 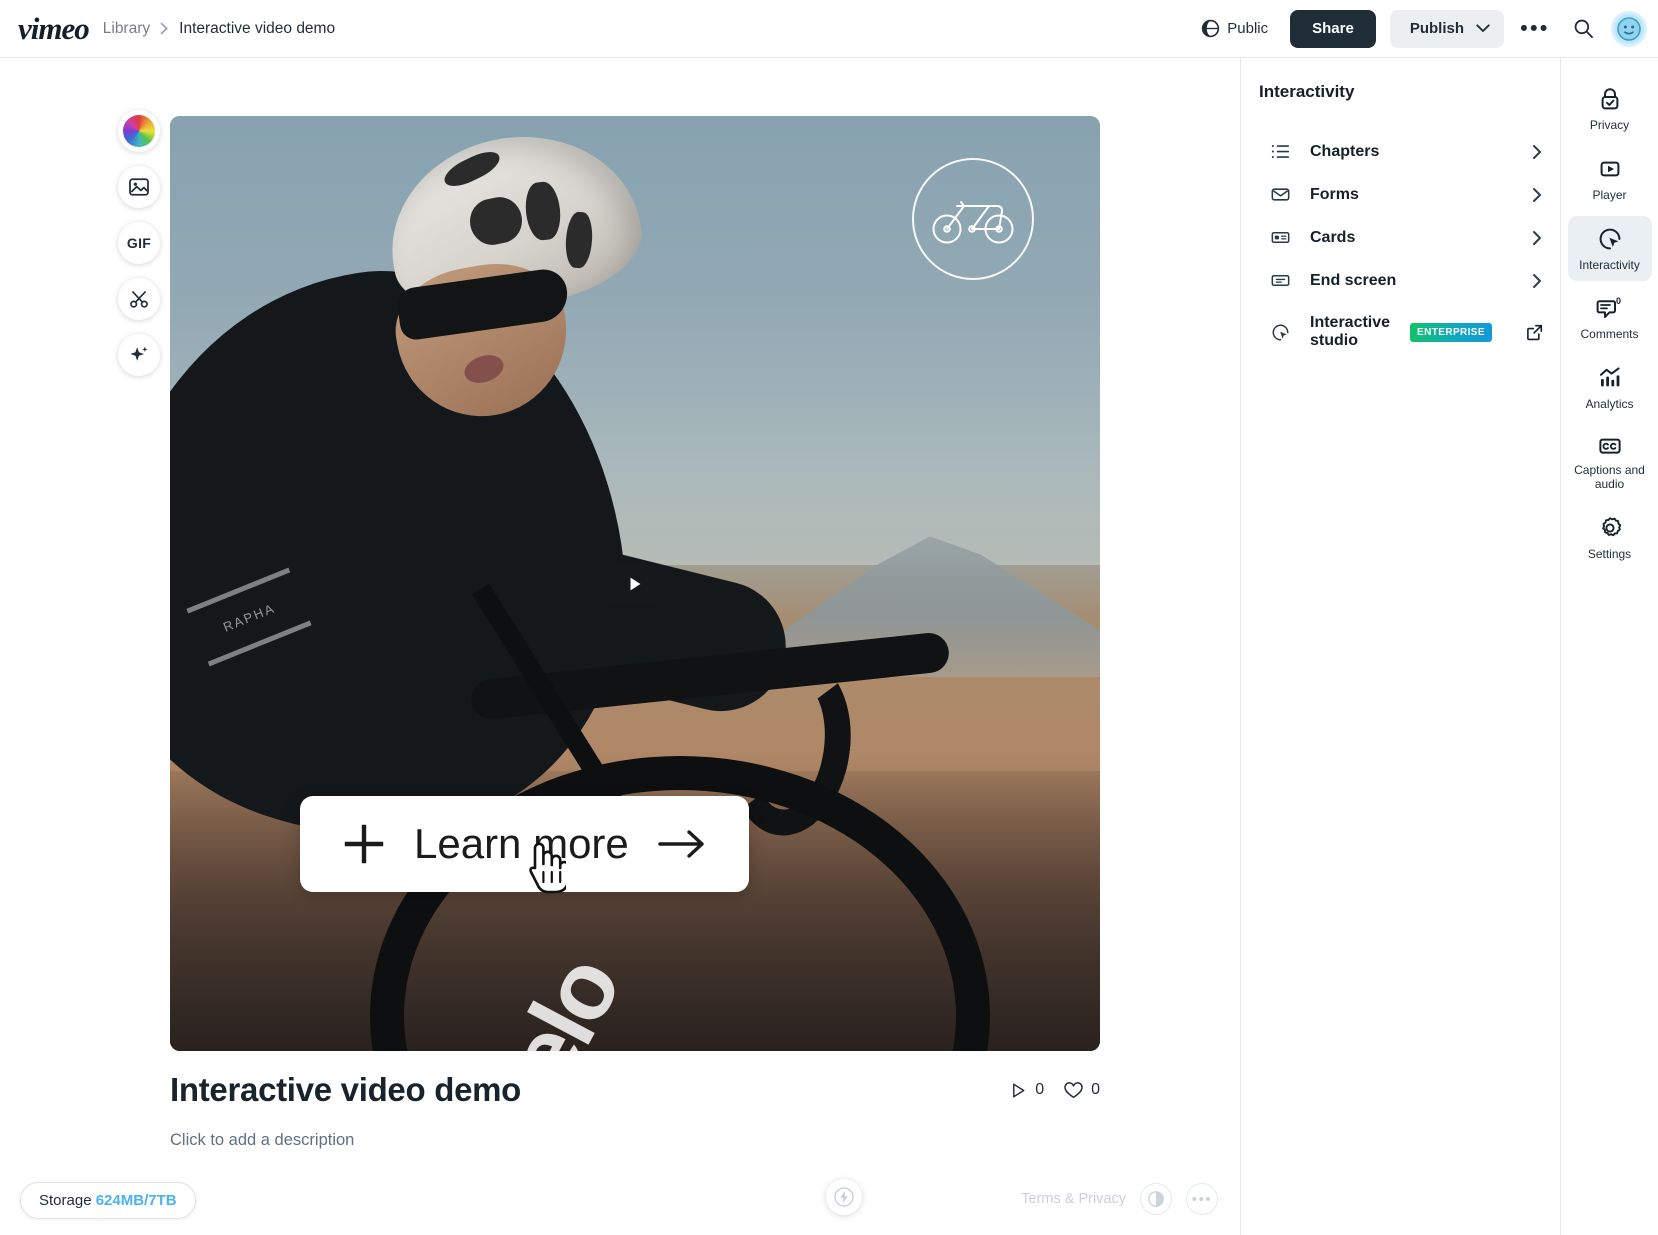 What do you see at coordinates (1307, 91) in the screenshot?
I see `panel-title: Interactivity` at bounding box center [1307, 91].